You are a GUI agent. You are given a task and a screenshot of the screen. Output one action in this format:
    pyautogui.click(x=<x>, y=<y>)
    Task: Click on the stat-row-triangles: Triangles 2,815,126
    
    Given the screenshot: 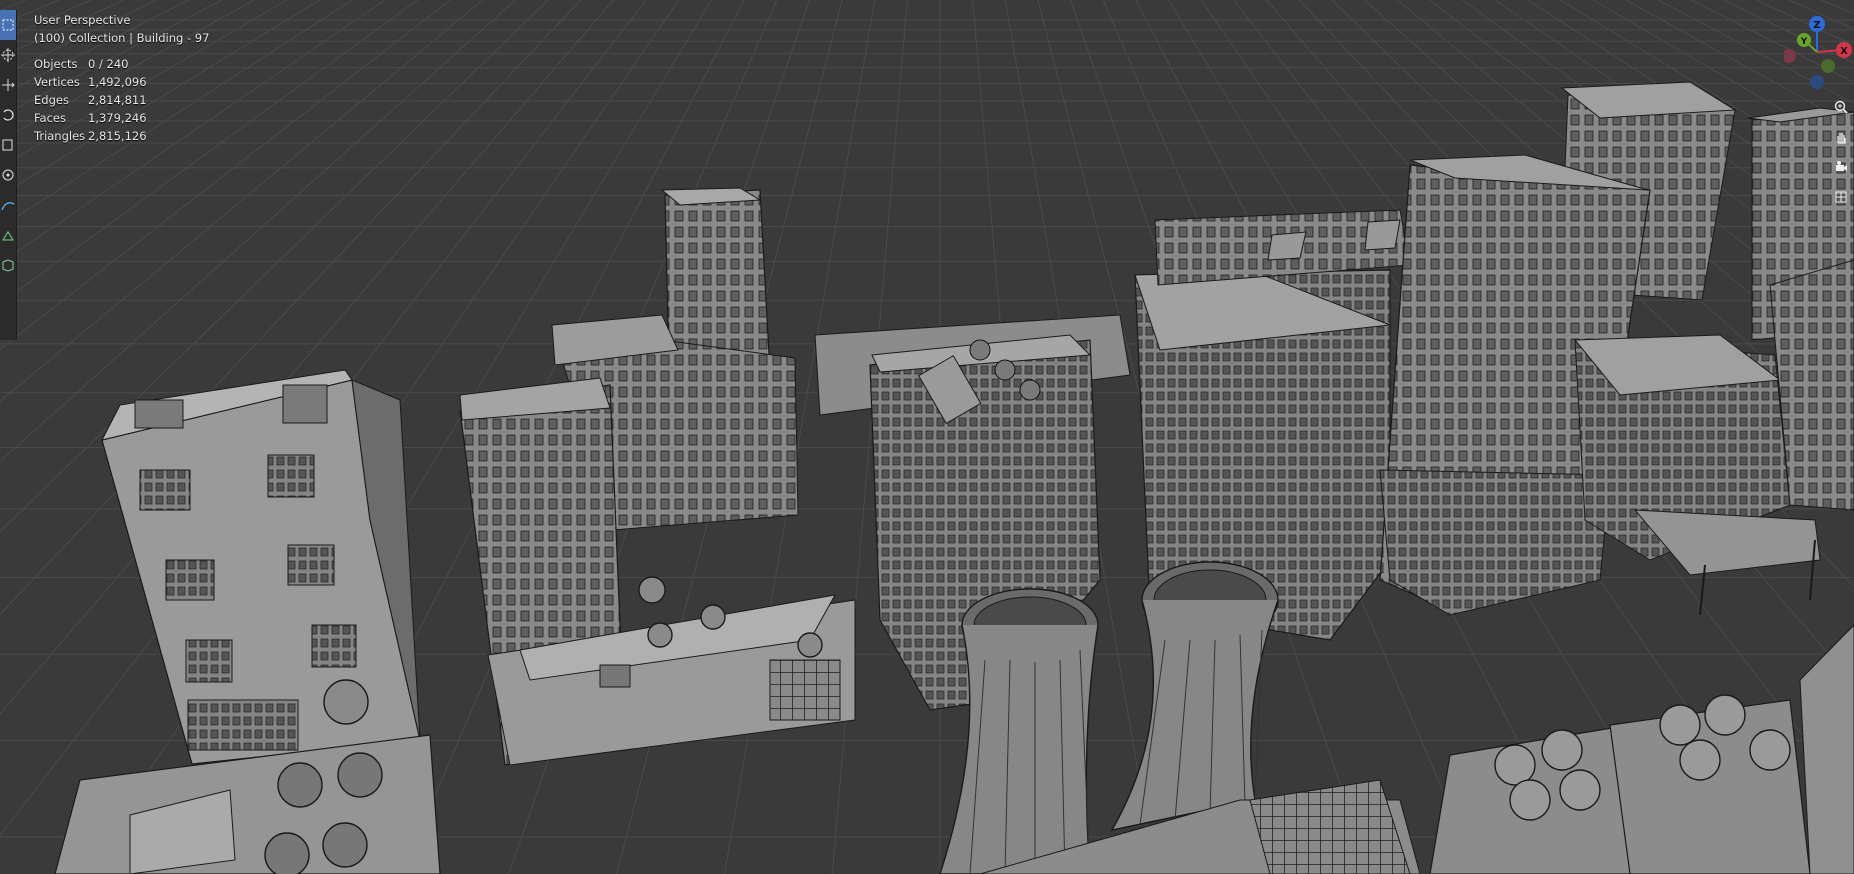 What is the action you would take?
    pyautogui.click(x=121, y=136)
    